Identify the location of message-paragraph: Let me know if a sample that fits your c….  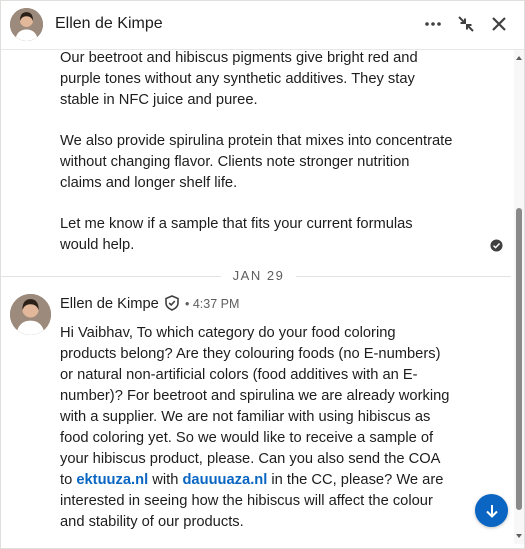
(236, 234).